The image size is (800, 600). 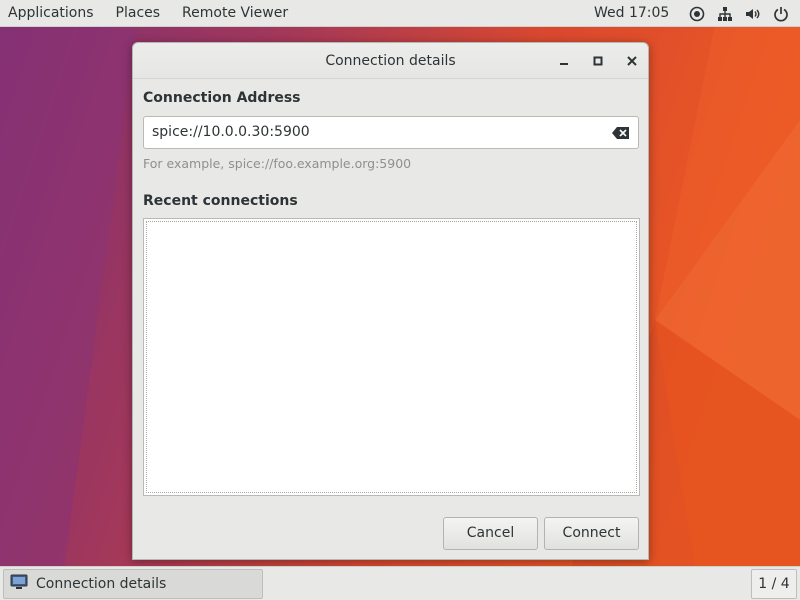 I want to click on workspace-indicator: 1 / 4, so click(x=774, y=584).